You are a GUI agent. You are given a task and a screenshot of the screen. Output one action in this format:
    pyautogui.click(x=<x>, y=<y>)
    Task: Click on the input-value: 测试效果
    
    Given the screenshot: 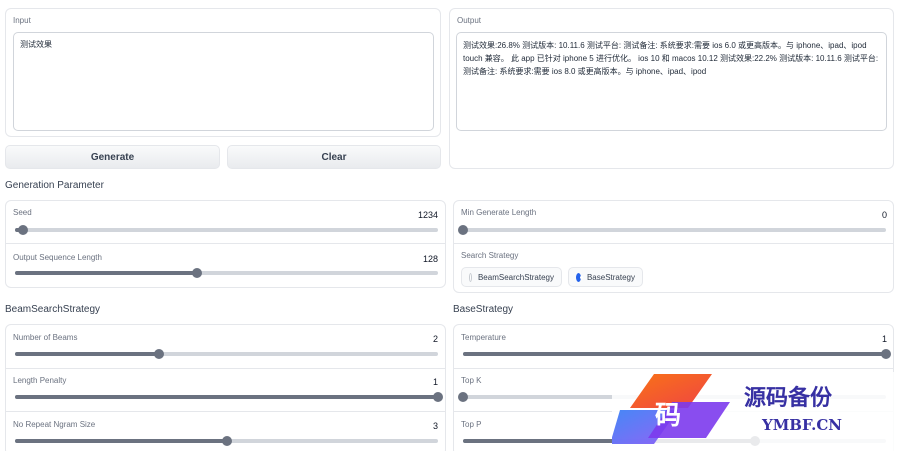 What is the action you would take?
    pyautogui.click(x=36, y=44)
    